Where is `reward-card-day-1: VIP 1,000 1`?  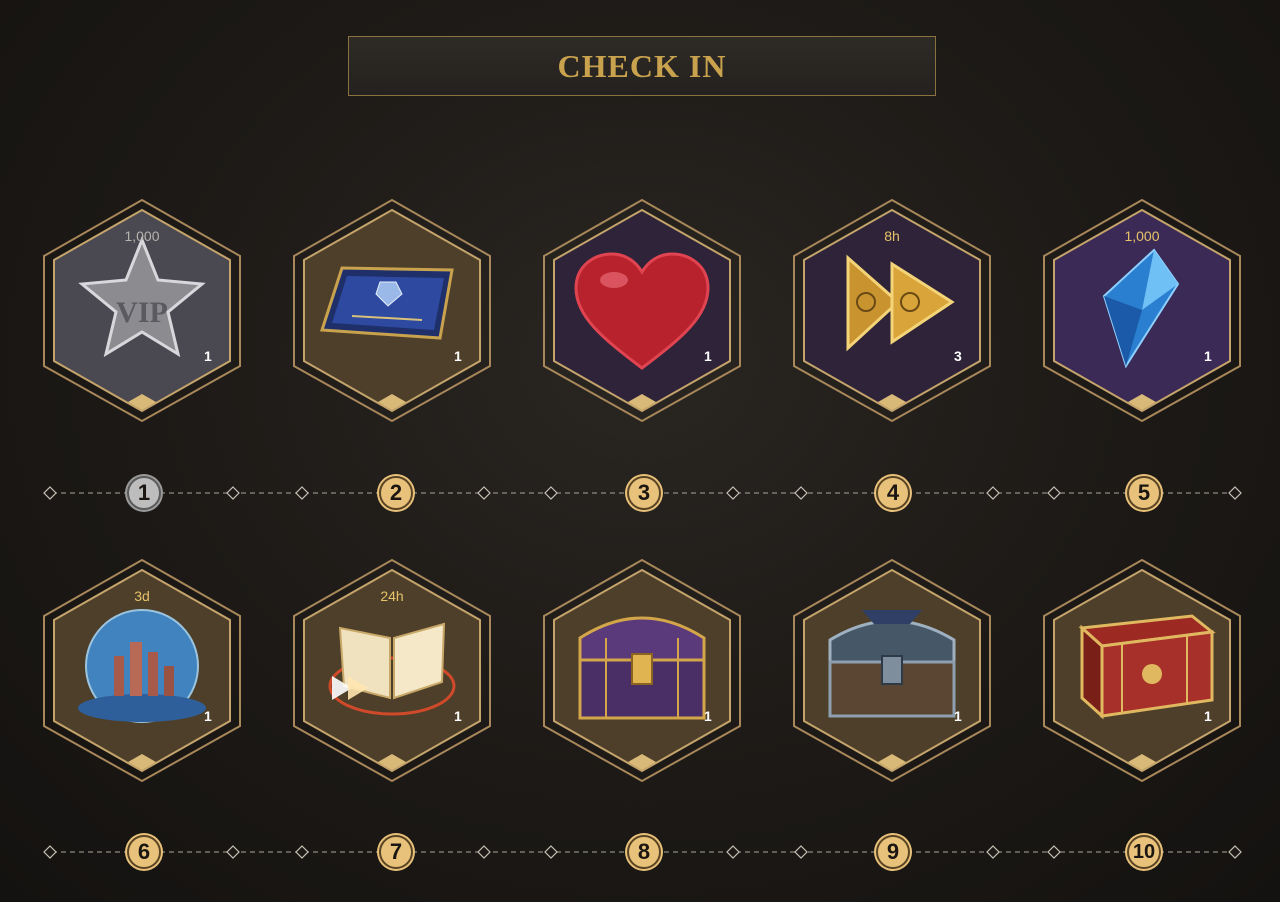
reward-card-day-1: VIP 1,000 1 is located at coordinates (142, 310).